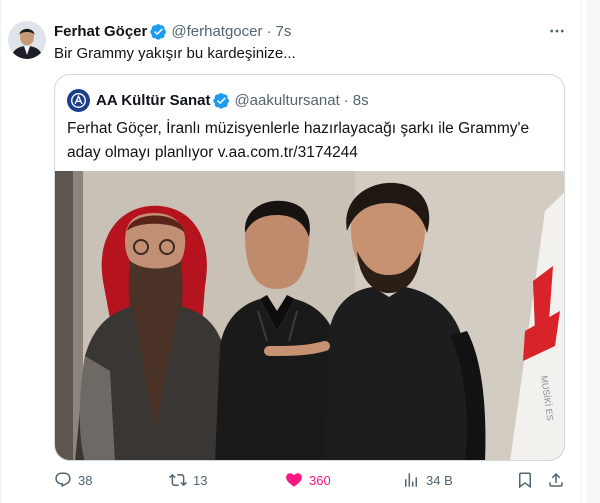 The width and height of the screenshot is (600, 503). What do you see at coordinates (283, 31) in the screenshot?
I see `tweet-time: 7s` at bounding box center [283, 31].